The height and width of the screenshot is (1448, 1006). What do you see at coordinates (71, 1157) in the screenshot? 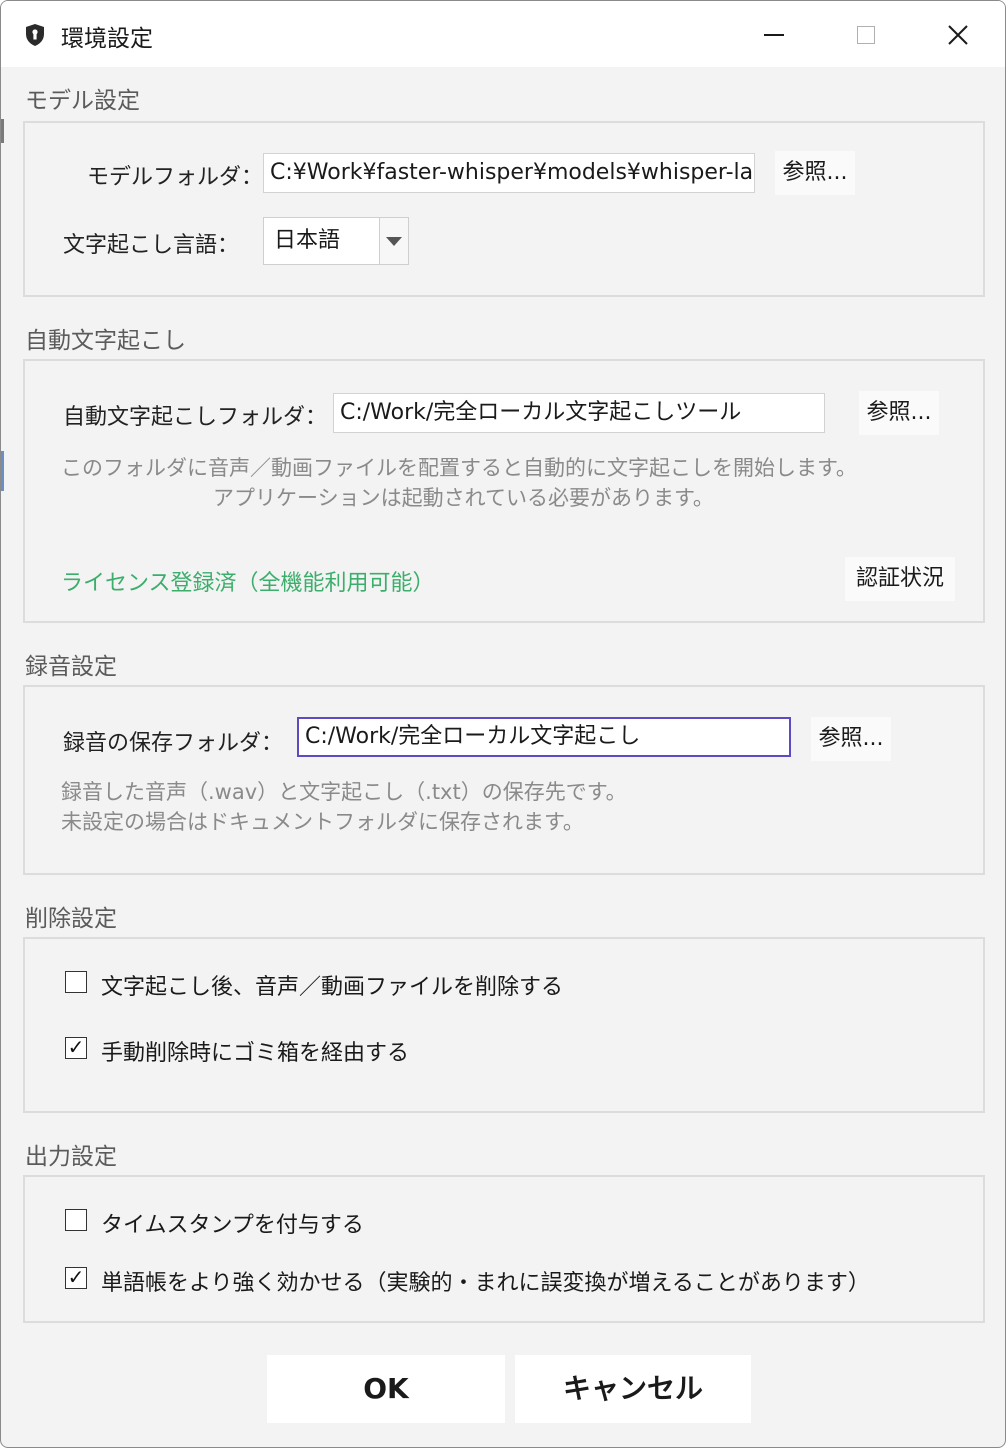
I see `section-title-output: 出力設定` at bounding box center [71, 1157].